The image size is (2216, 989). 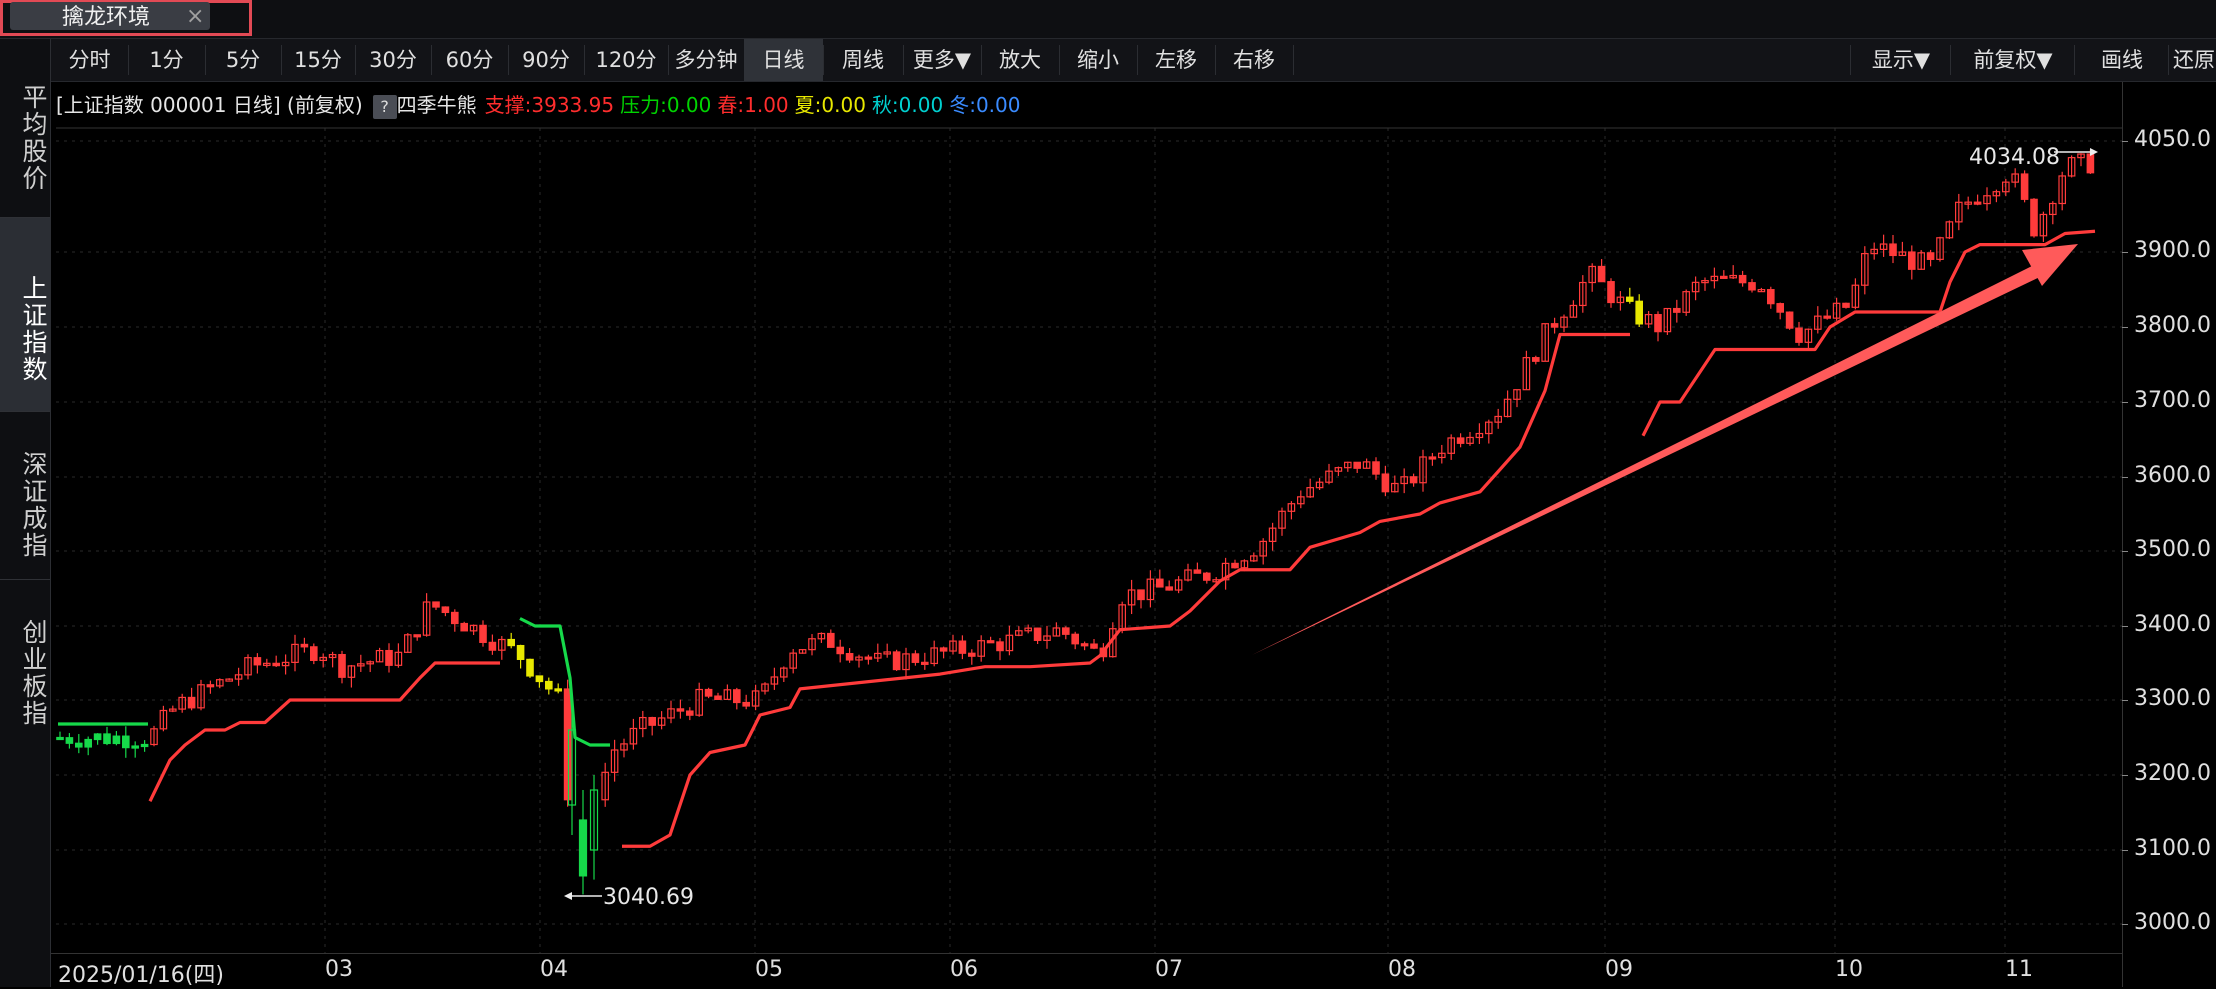 What do you see at coordinates (769, 969) in the screenshot?
I see `date-tick-label: 05` at bounding box center [769, 969].